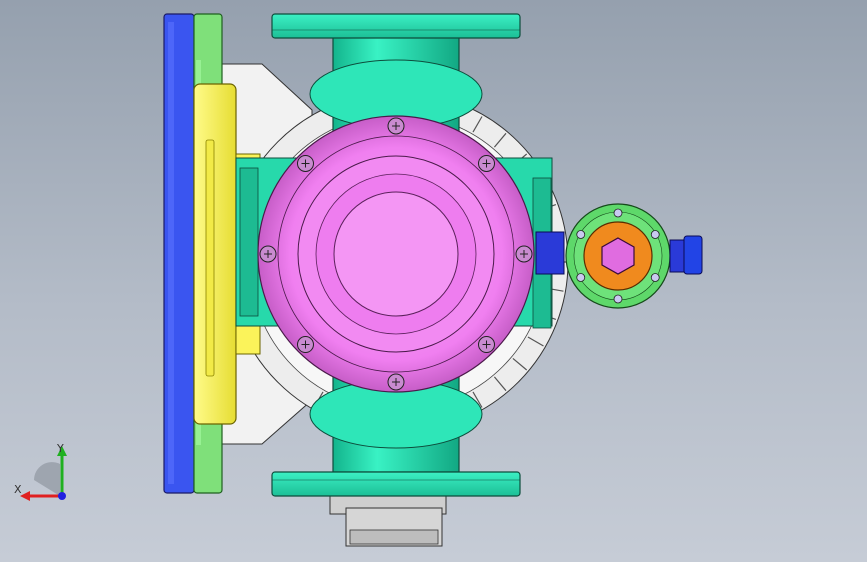  Describe the element at coordinates (18, 489) in the screenshot. I see `x-axis-label: X` at that location.